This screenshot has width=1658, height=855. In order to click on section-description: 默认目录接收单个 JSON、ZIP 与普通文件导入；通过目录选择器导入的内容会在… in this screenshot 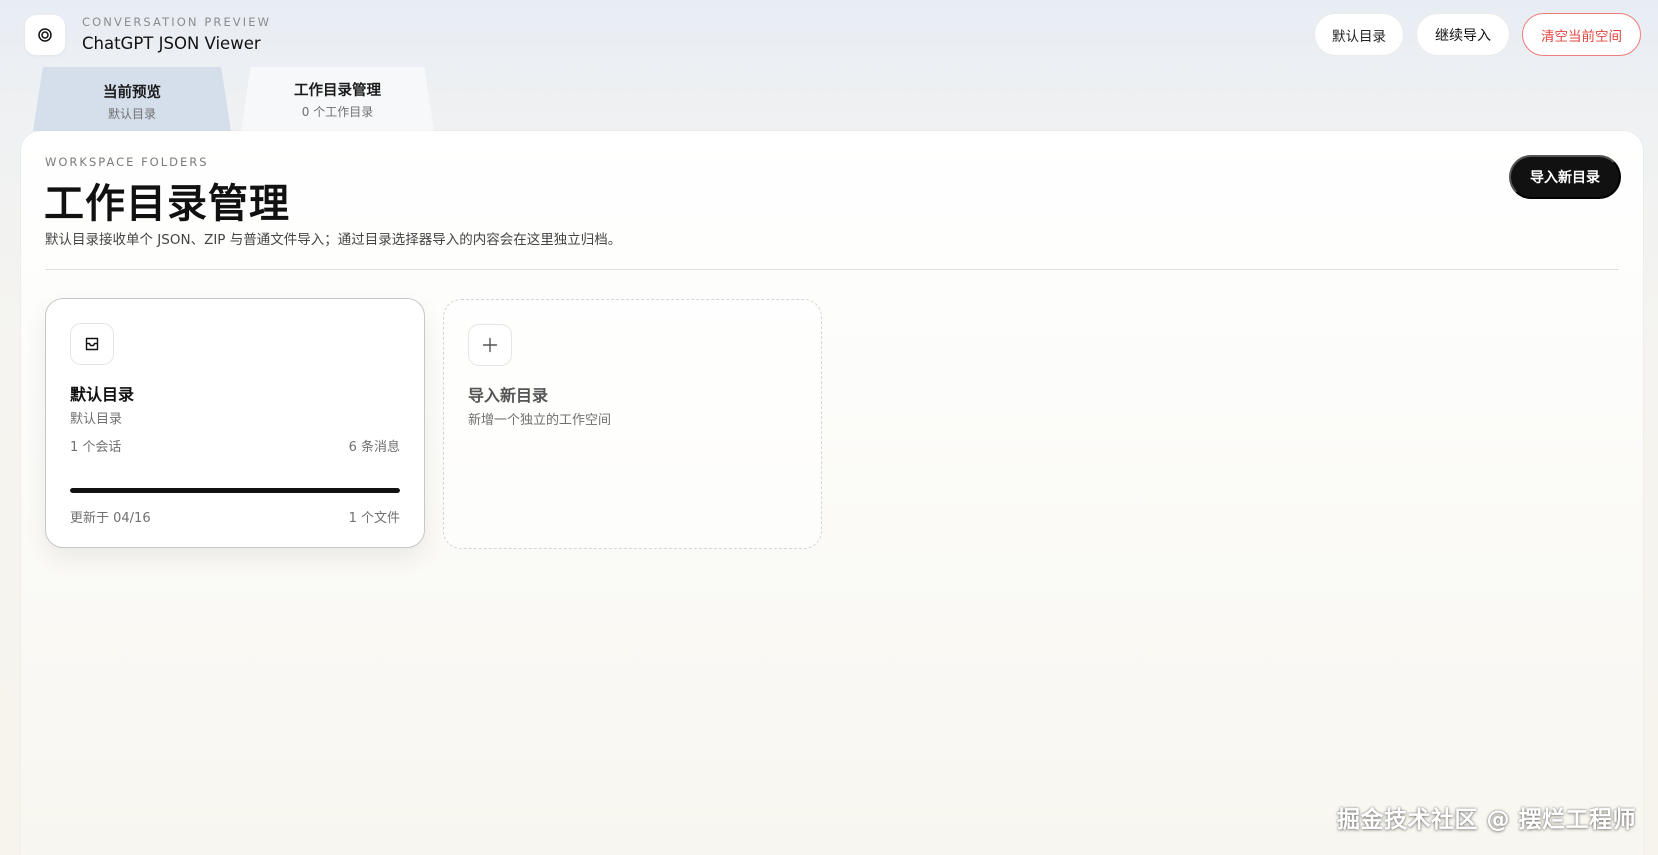, I will do `click(333, 240)`.